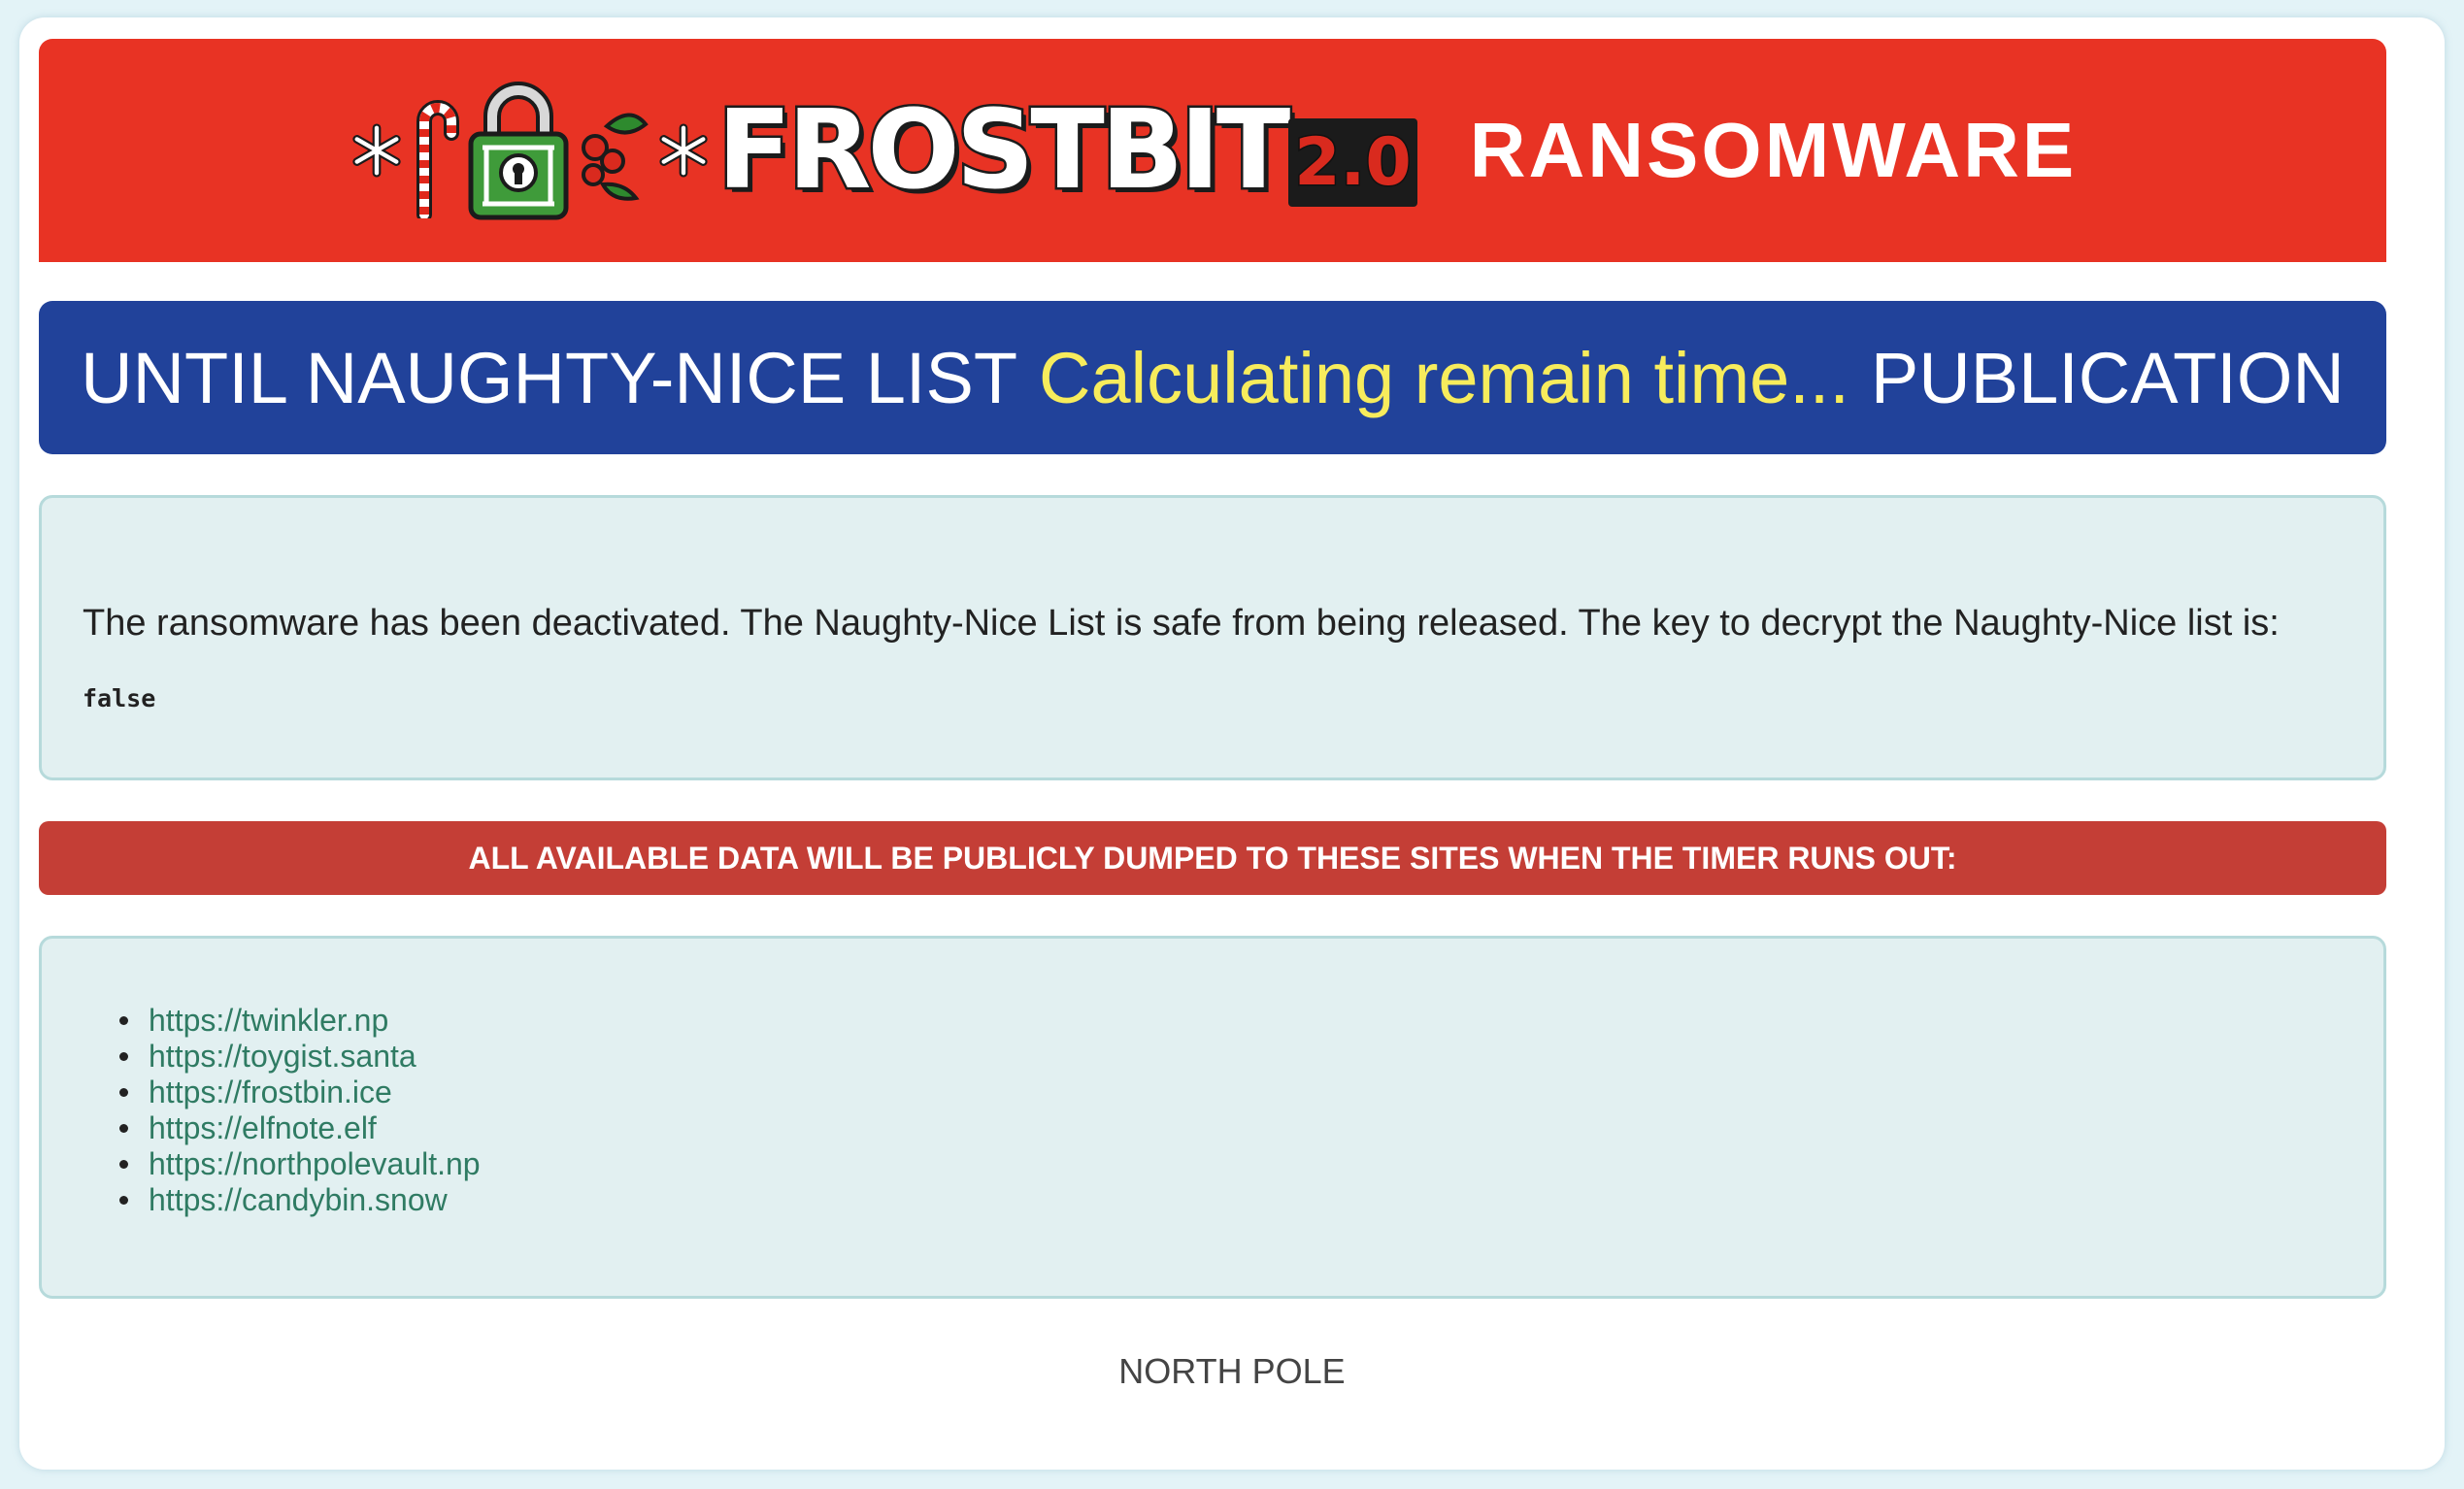 This screenshot has height=1489, width=2464. Describe the element at coordinates (263, 1128) in the screenshot. I see `site-link: https://elfnote.elf` at that location.